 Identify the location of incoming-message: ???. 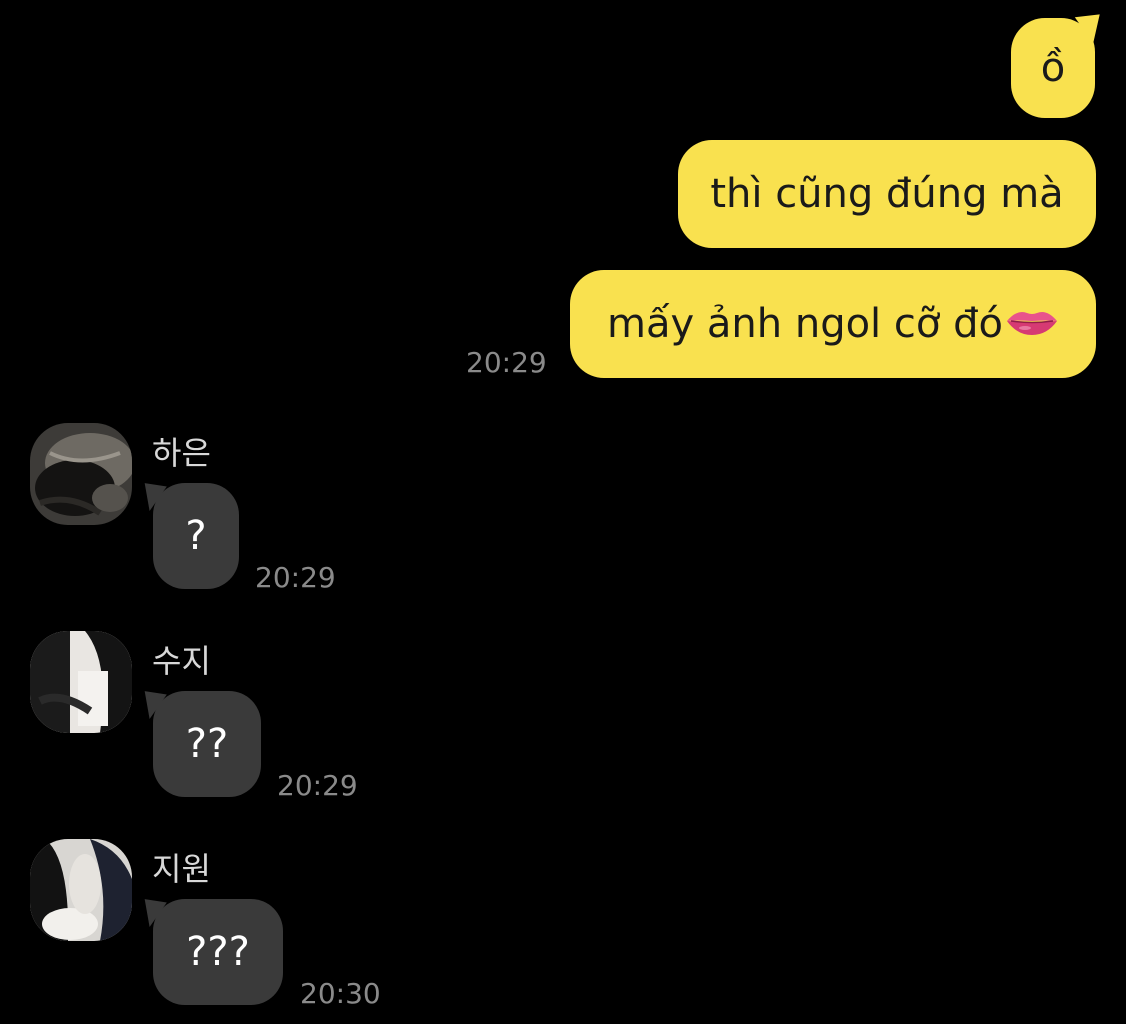
(218, 952).